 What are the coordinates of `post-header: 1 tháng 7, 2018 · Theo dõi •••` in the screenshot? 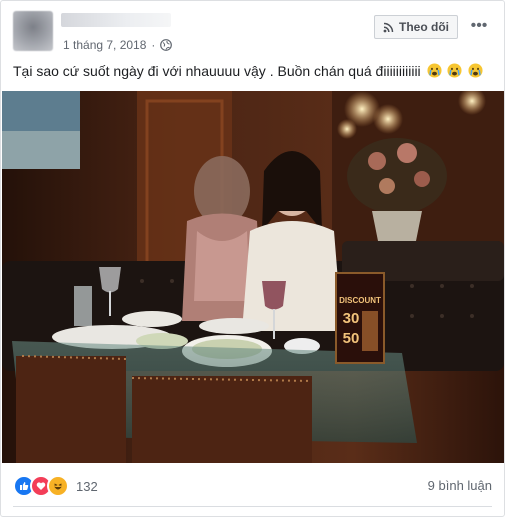 It's located at (252, 35).